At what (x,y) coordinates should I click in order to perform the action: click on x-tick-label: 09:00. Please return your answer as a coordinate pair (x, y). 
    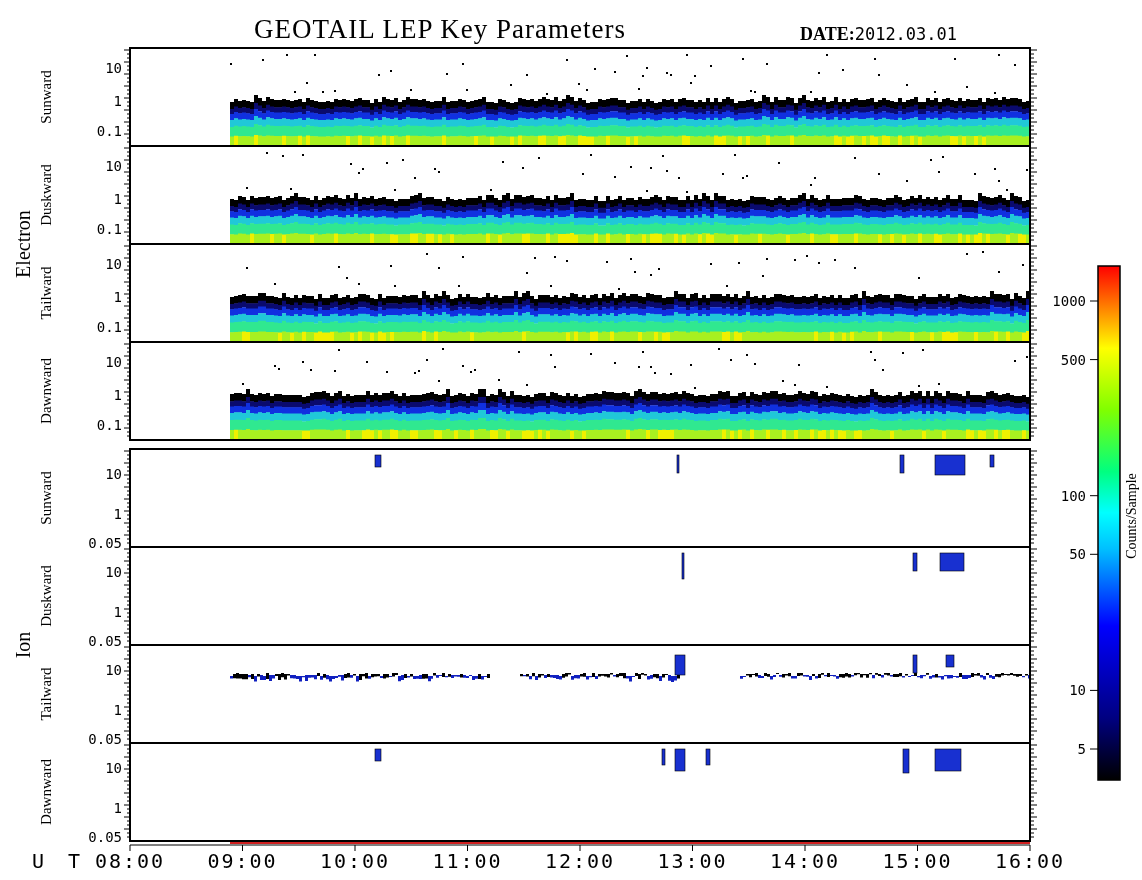
    Looking at the image, I should click on (242, 861).